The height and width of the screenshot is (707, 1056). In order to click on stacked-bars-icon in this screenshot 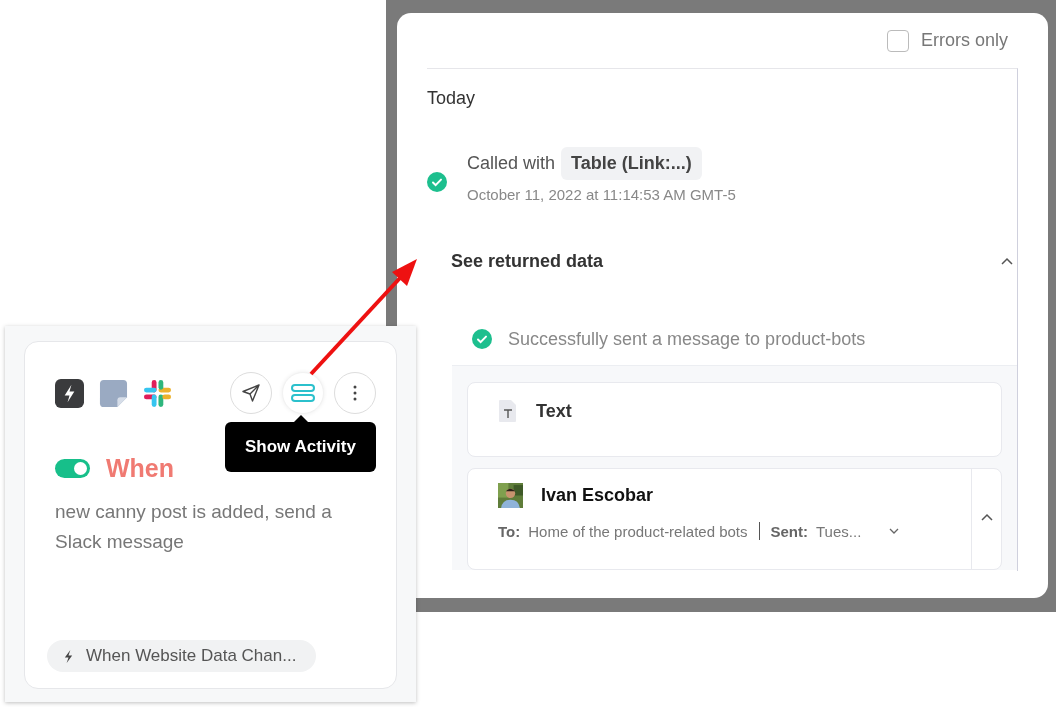, I will do `click(303, 393)`.